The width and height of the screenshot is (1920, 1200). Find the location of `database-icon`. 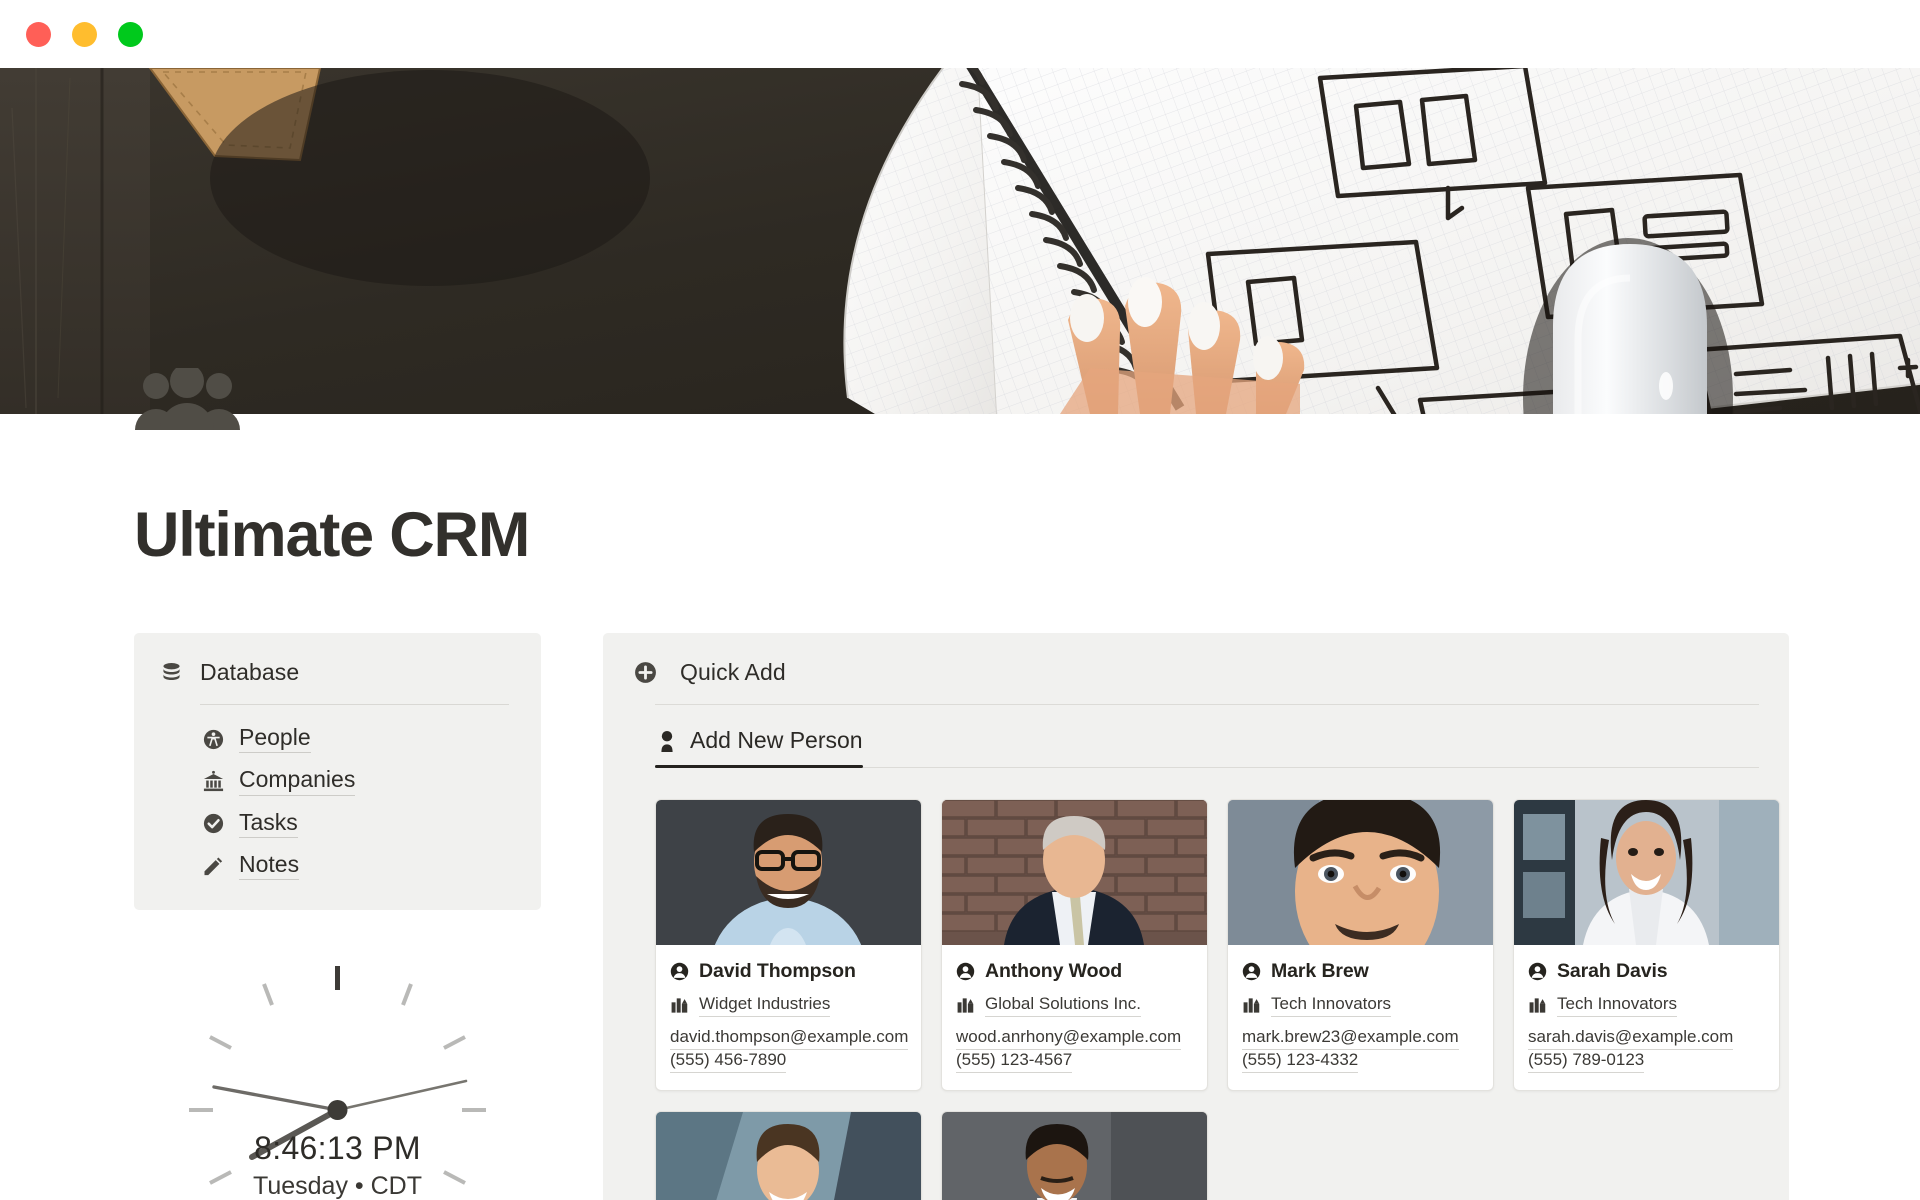

database-icon is located at coordinates (171, 672).